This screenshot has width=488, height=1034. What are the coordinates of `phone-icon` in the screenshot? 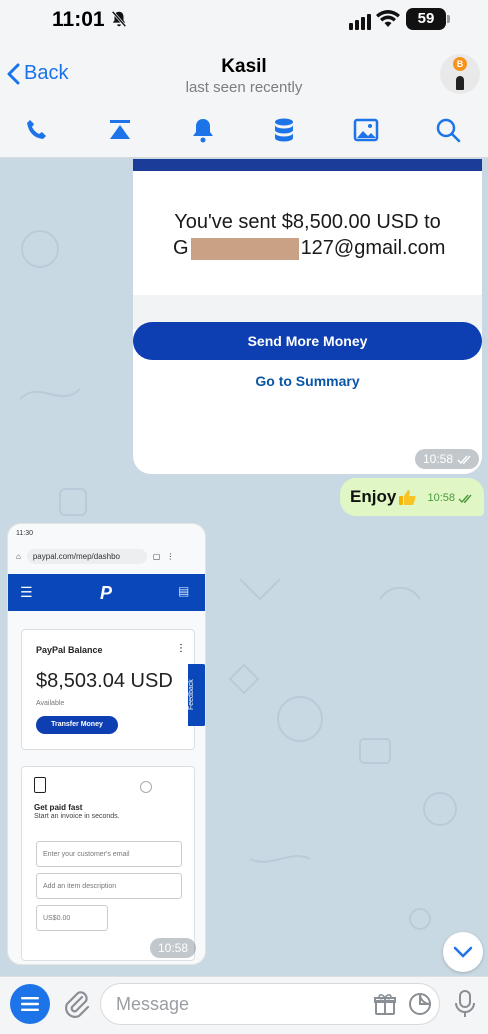 It's located at (36, 129).